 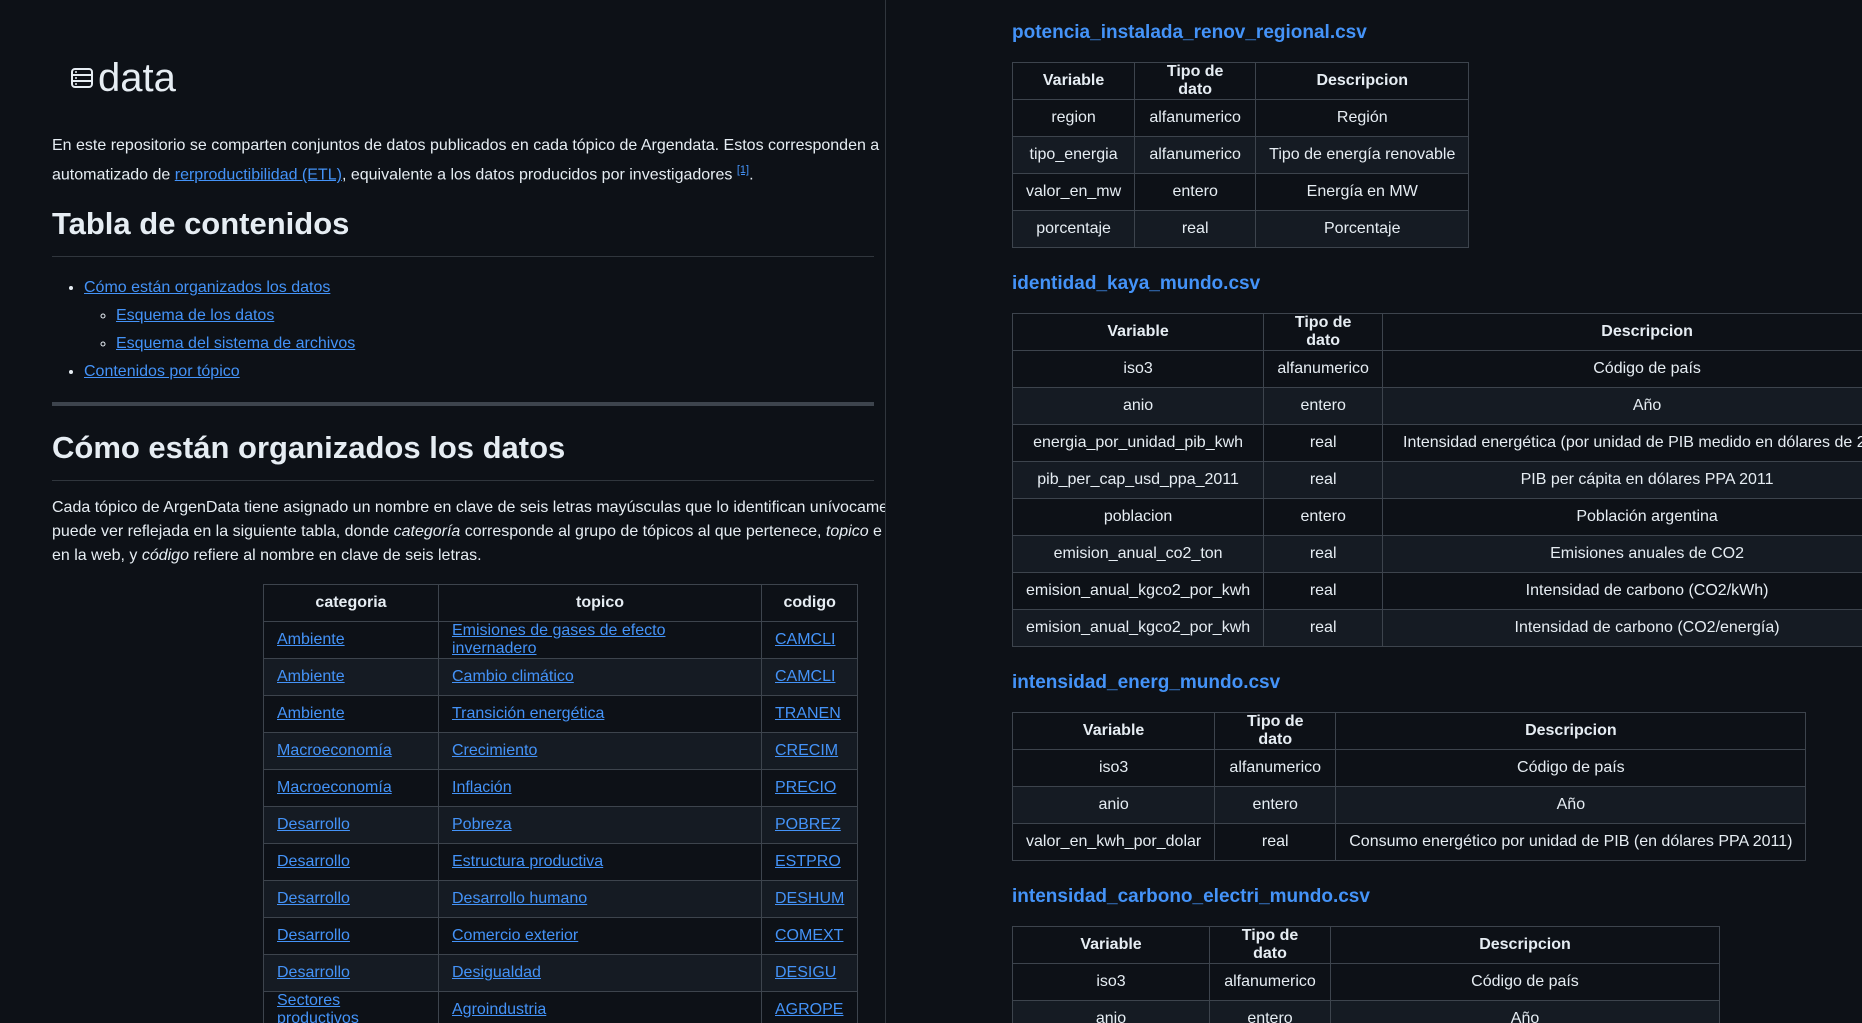 I want to click on table-cell: AGROPE, so click(x=809, y=1007).